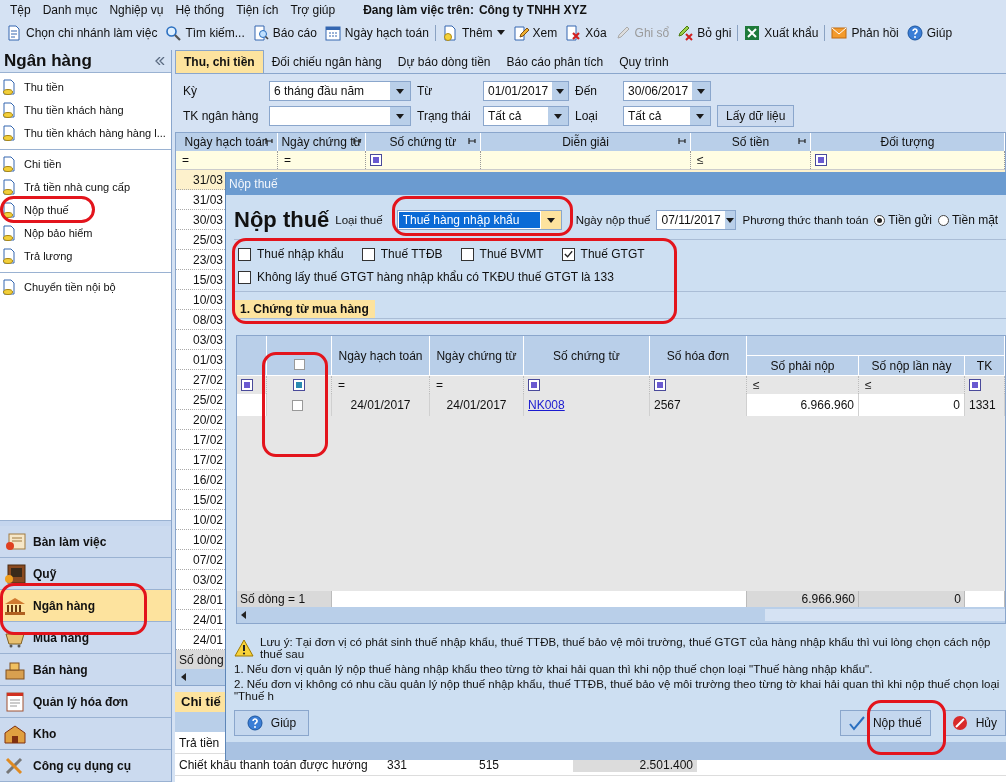 Image resolution: width=1006 pixels, height=782 pixels. I want to click on menu-item: Tiện ích, so click(257, 10).